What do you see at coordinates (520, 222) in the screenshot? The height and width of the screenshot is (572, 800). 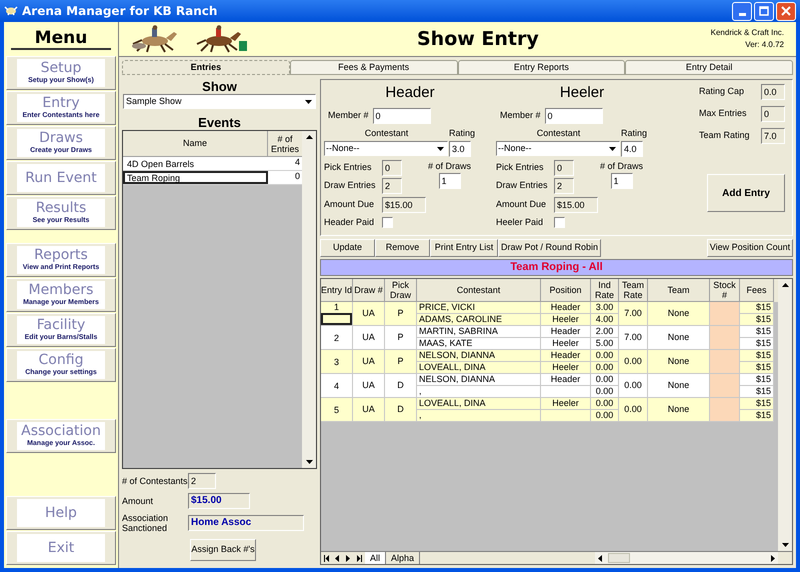 I see `field-label: Heeler Paid` at bounding box center [520, 222].